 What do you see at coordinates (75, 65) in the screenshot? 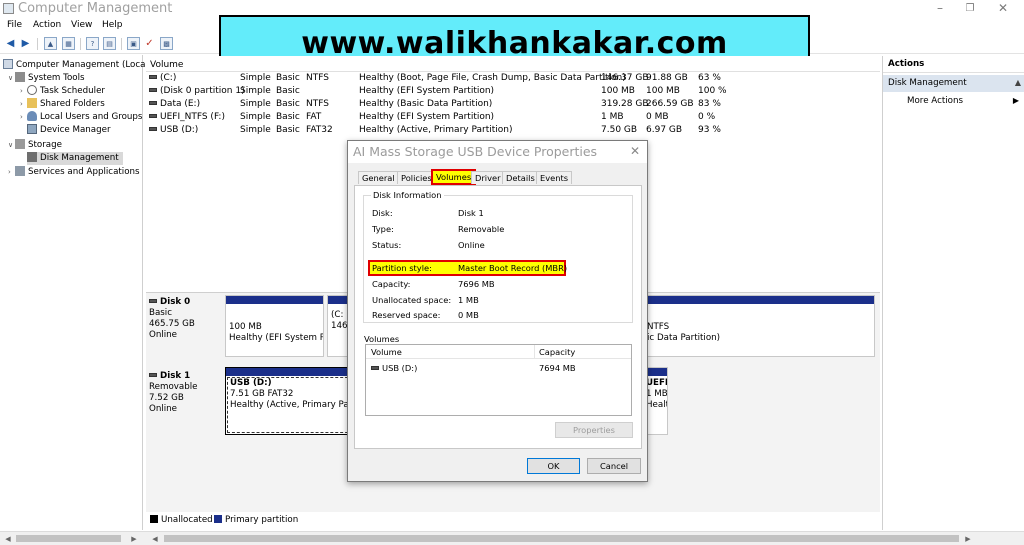
I see `tree-root: Computer Management (Local` at bounding box center [75, 65].